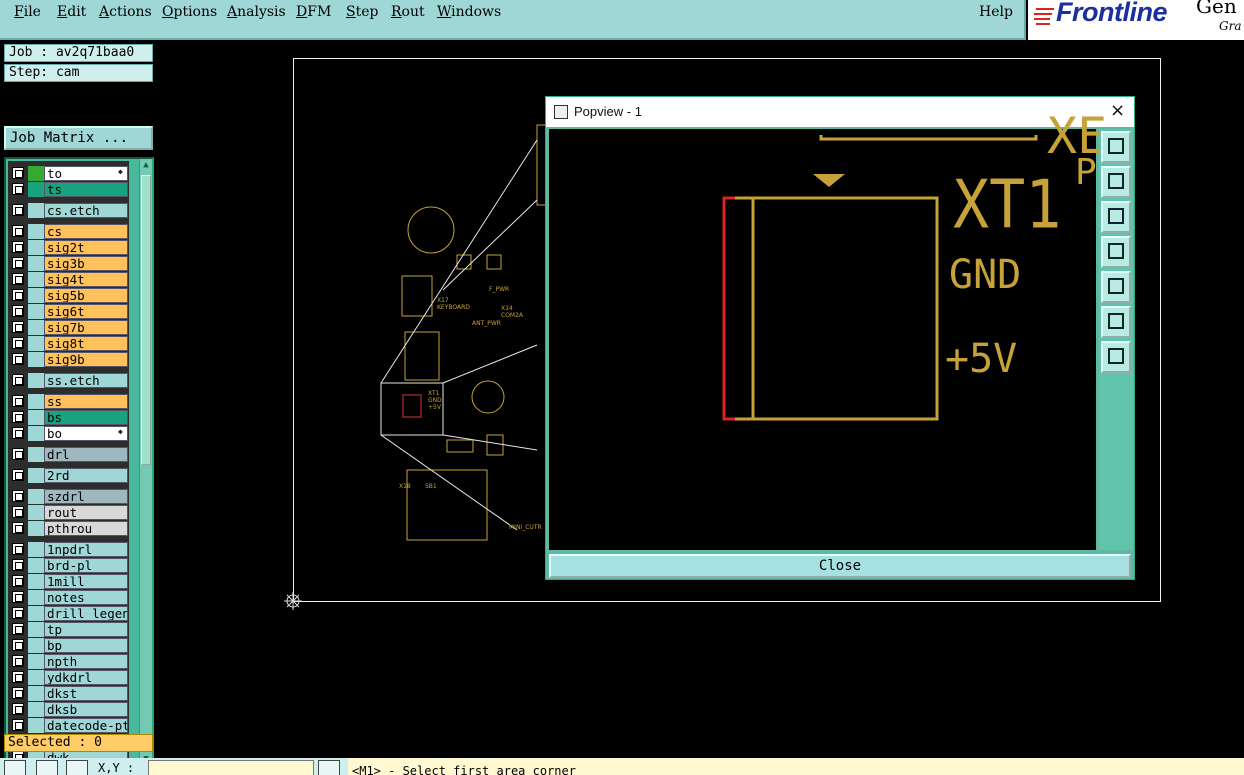  What do you see at coordinates (1117, 110) in the screenshot?
I see `close-icon: ×` at bounding box center [1117, 110].